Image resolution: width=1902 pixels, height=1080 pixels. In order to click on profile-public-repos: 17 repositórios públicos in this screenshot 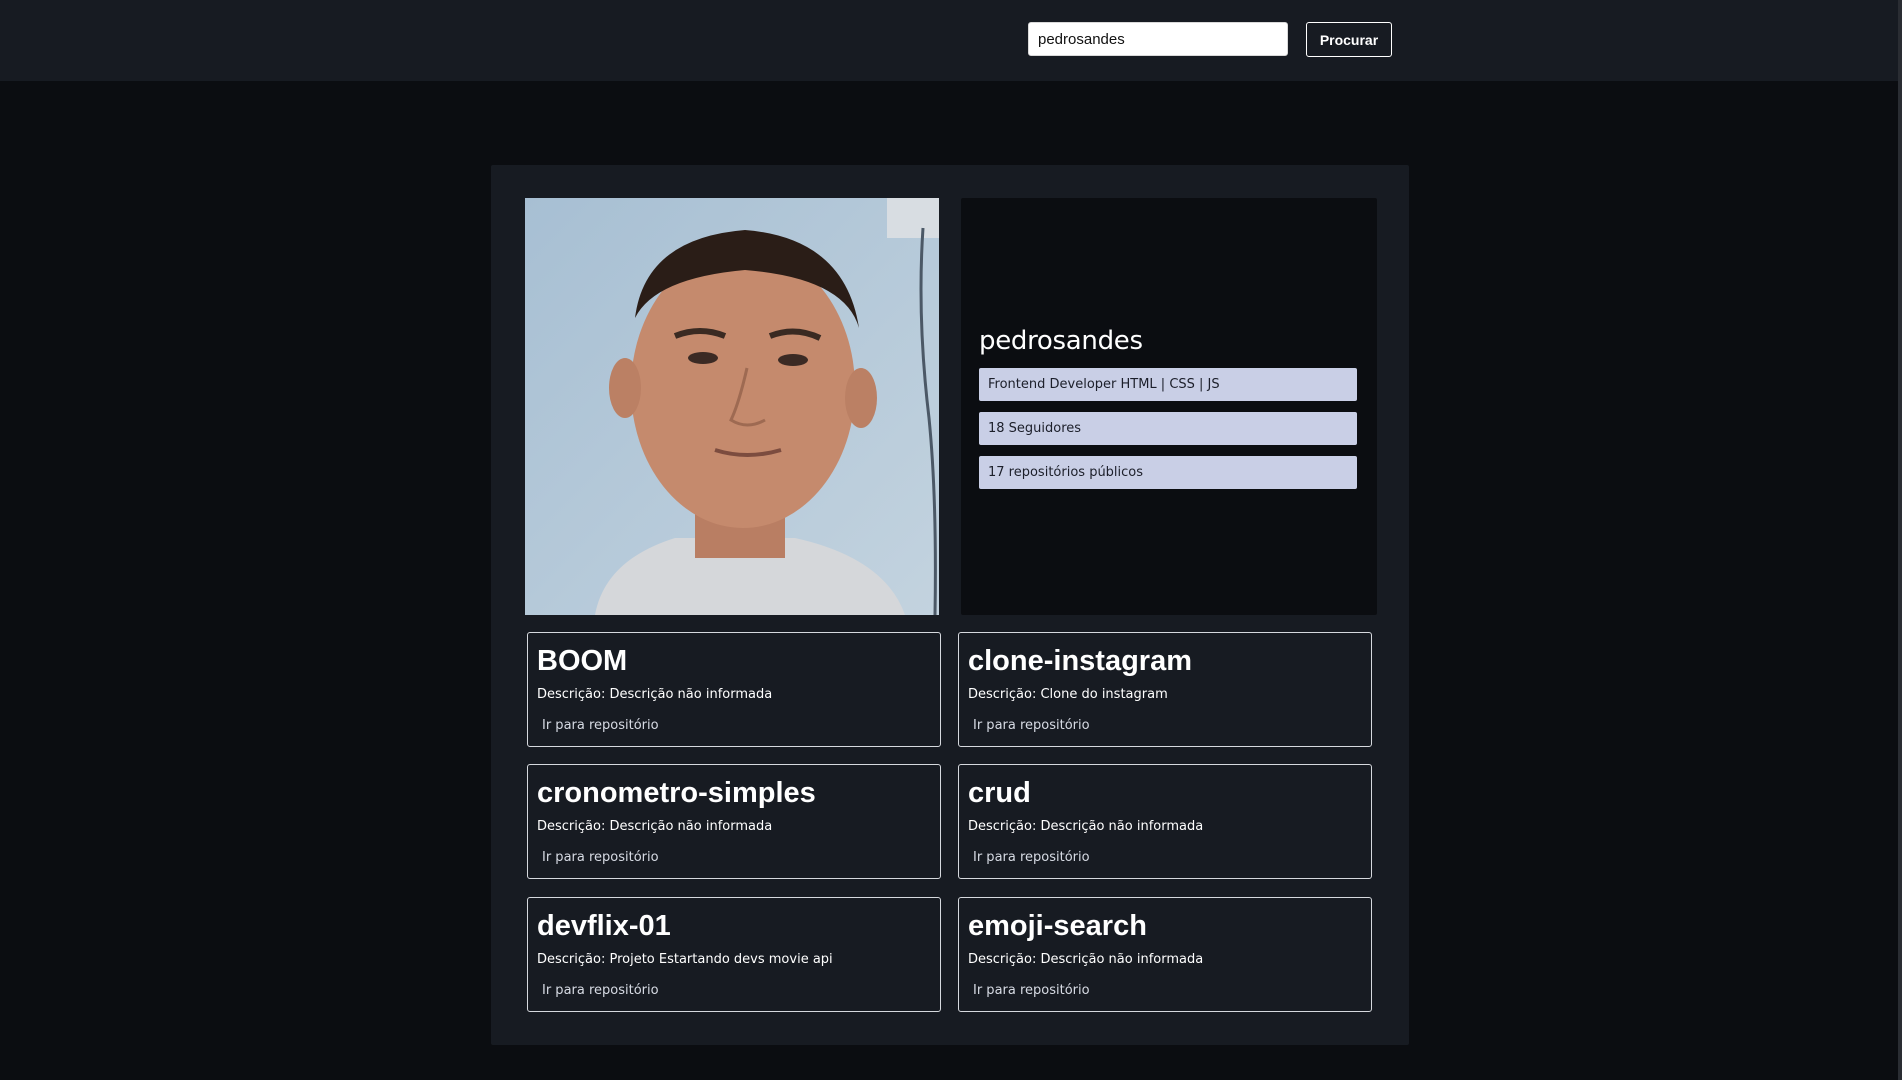, I will do `click(1168, 472)`.